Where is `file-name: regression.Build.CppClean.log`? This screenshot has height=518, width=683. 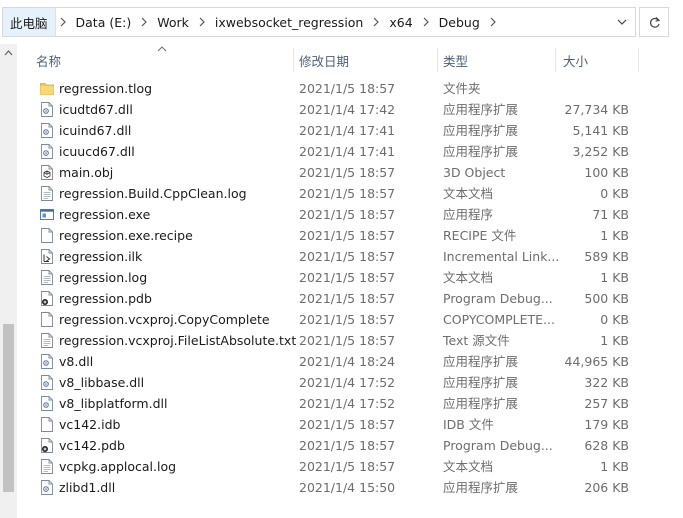 file-name: regression.Build.CppClean.log is located at coordinates (153, 193).